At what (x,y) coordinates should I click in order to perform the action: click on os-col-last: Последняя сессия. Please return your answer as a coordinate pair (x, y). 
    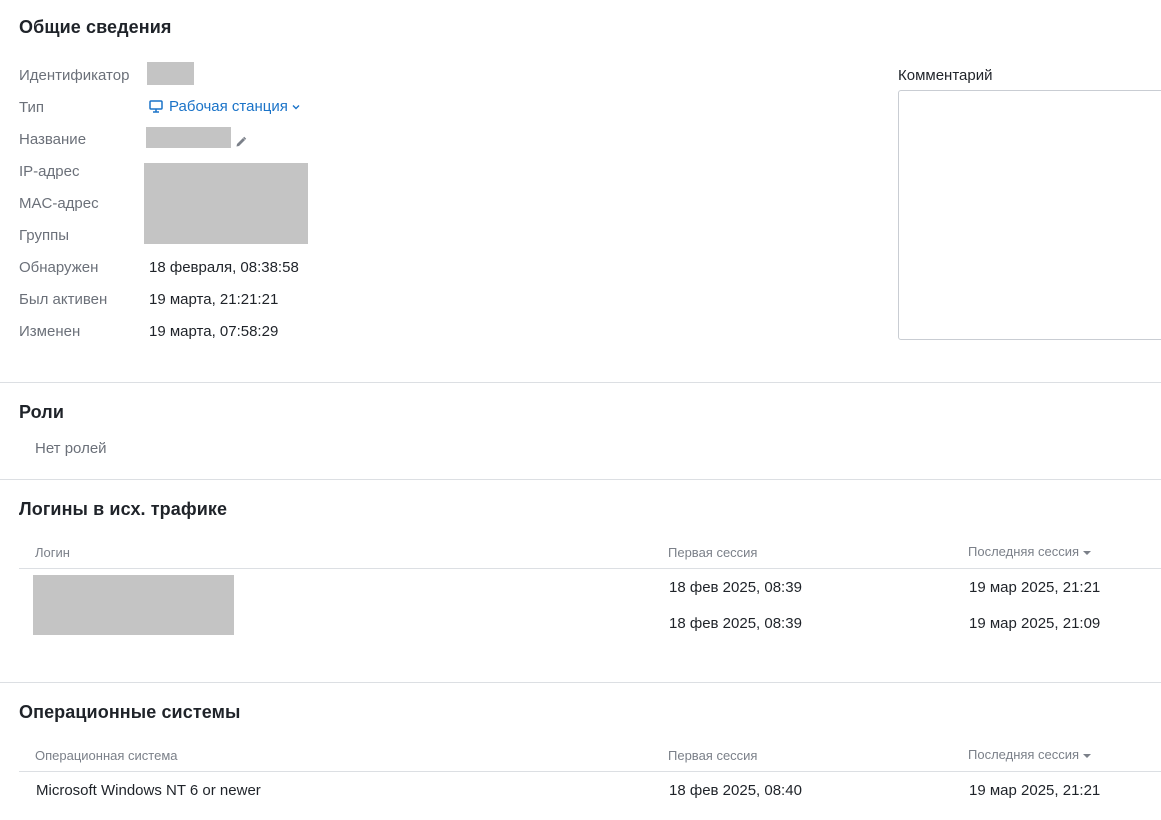
    Looking at the image, I should click on (1030, 754).